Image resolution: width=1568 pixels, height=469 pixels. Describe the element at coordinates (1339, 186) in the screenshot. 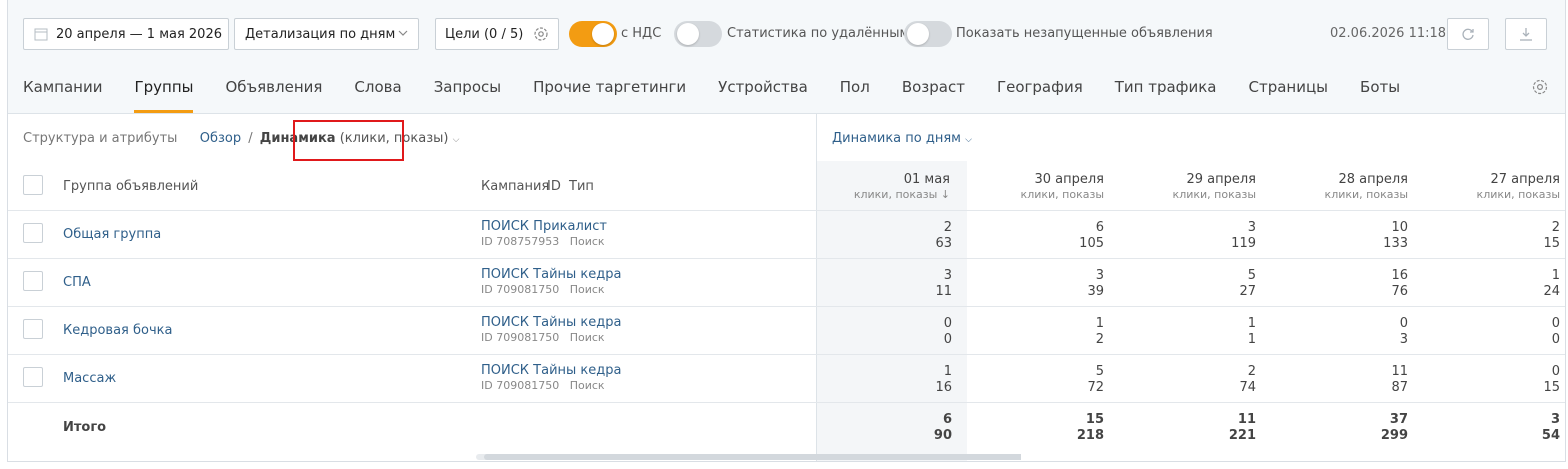

I see `day-header-4: 28 апреля клики, показы` at that location.